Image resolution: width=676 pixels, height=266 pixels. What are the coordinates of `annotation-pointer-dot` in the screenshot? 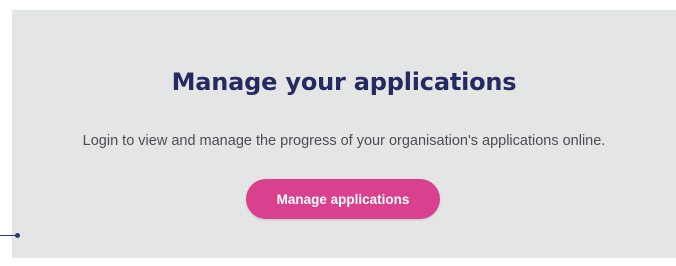 It's located at (17, 235).